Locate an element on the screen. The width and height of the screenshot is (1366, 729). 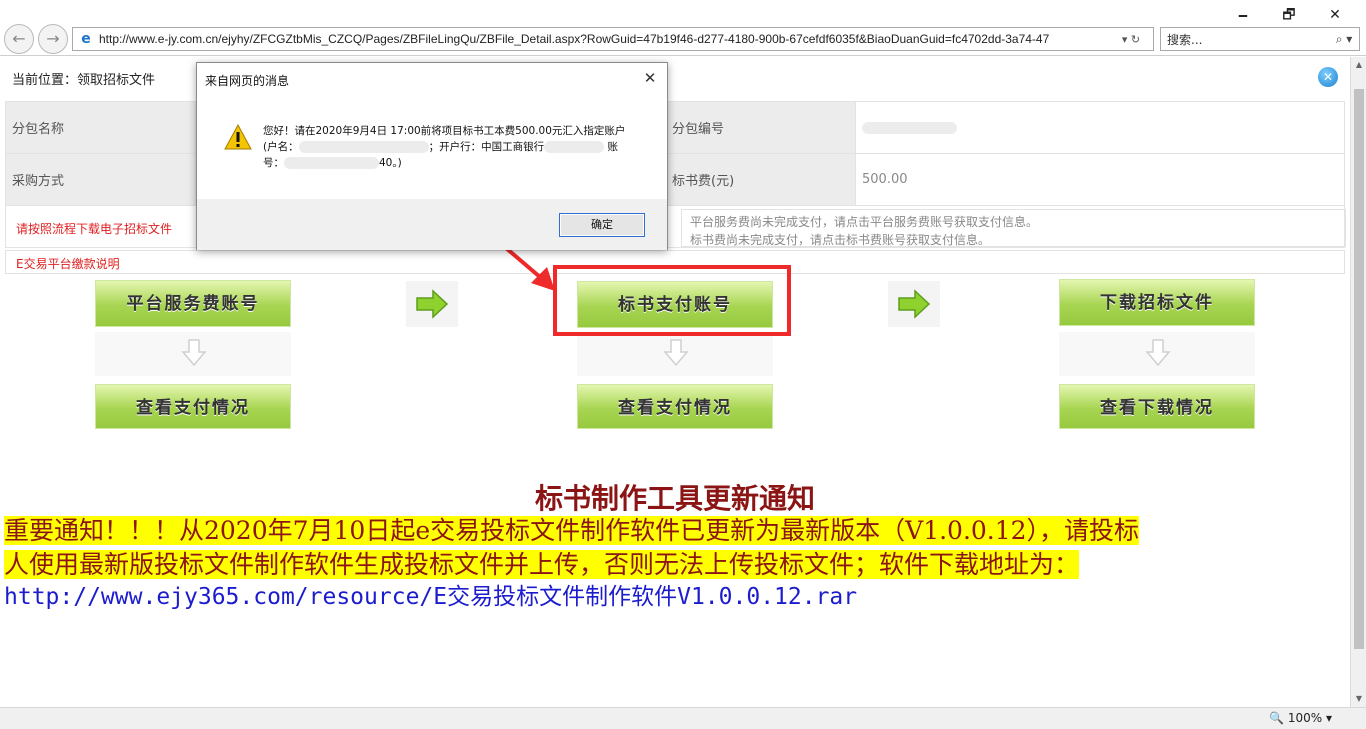
zoom-level: 100% is located at coordinates (1305, 718).